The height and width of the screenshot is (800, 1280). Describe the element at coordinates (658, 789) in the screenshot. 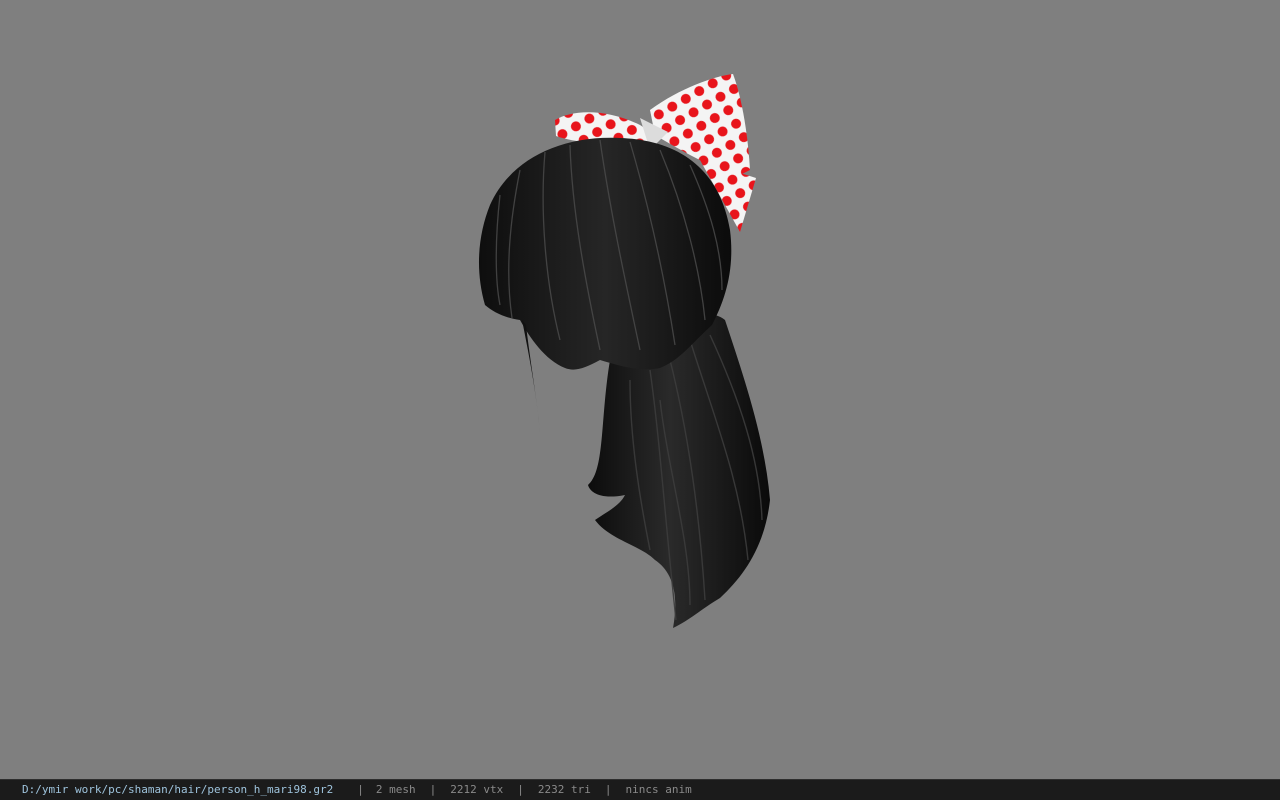

I see `anim-status-label: nincs anim` at that location.